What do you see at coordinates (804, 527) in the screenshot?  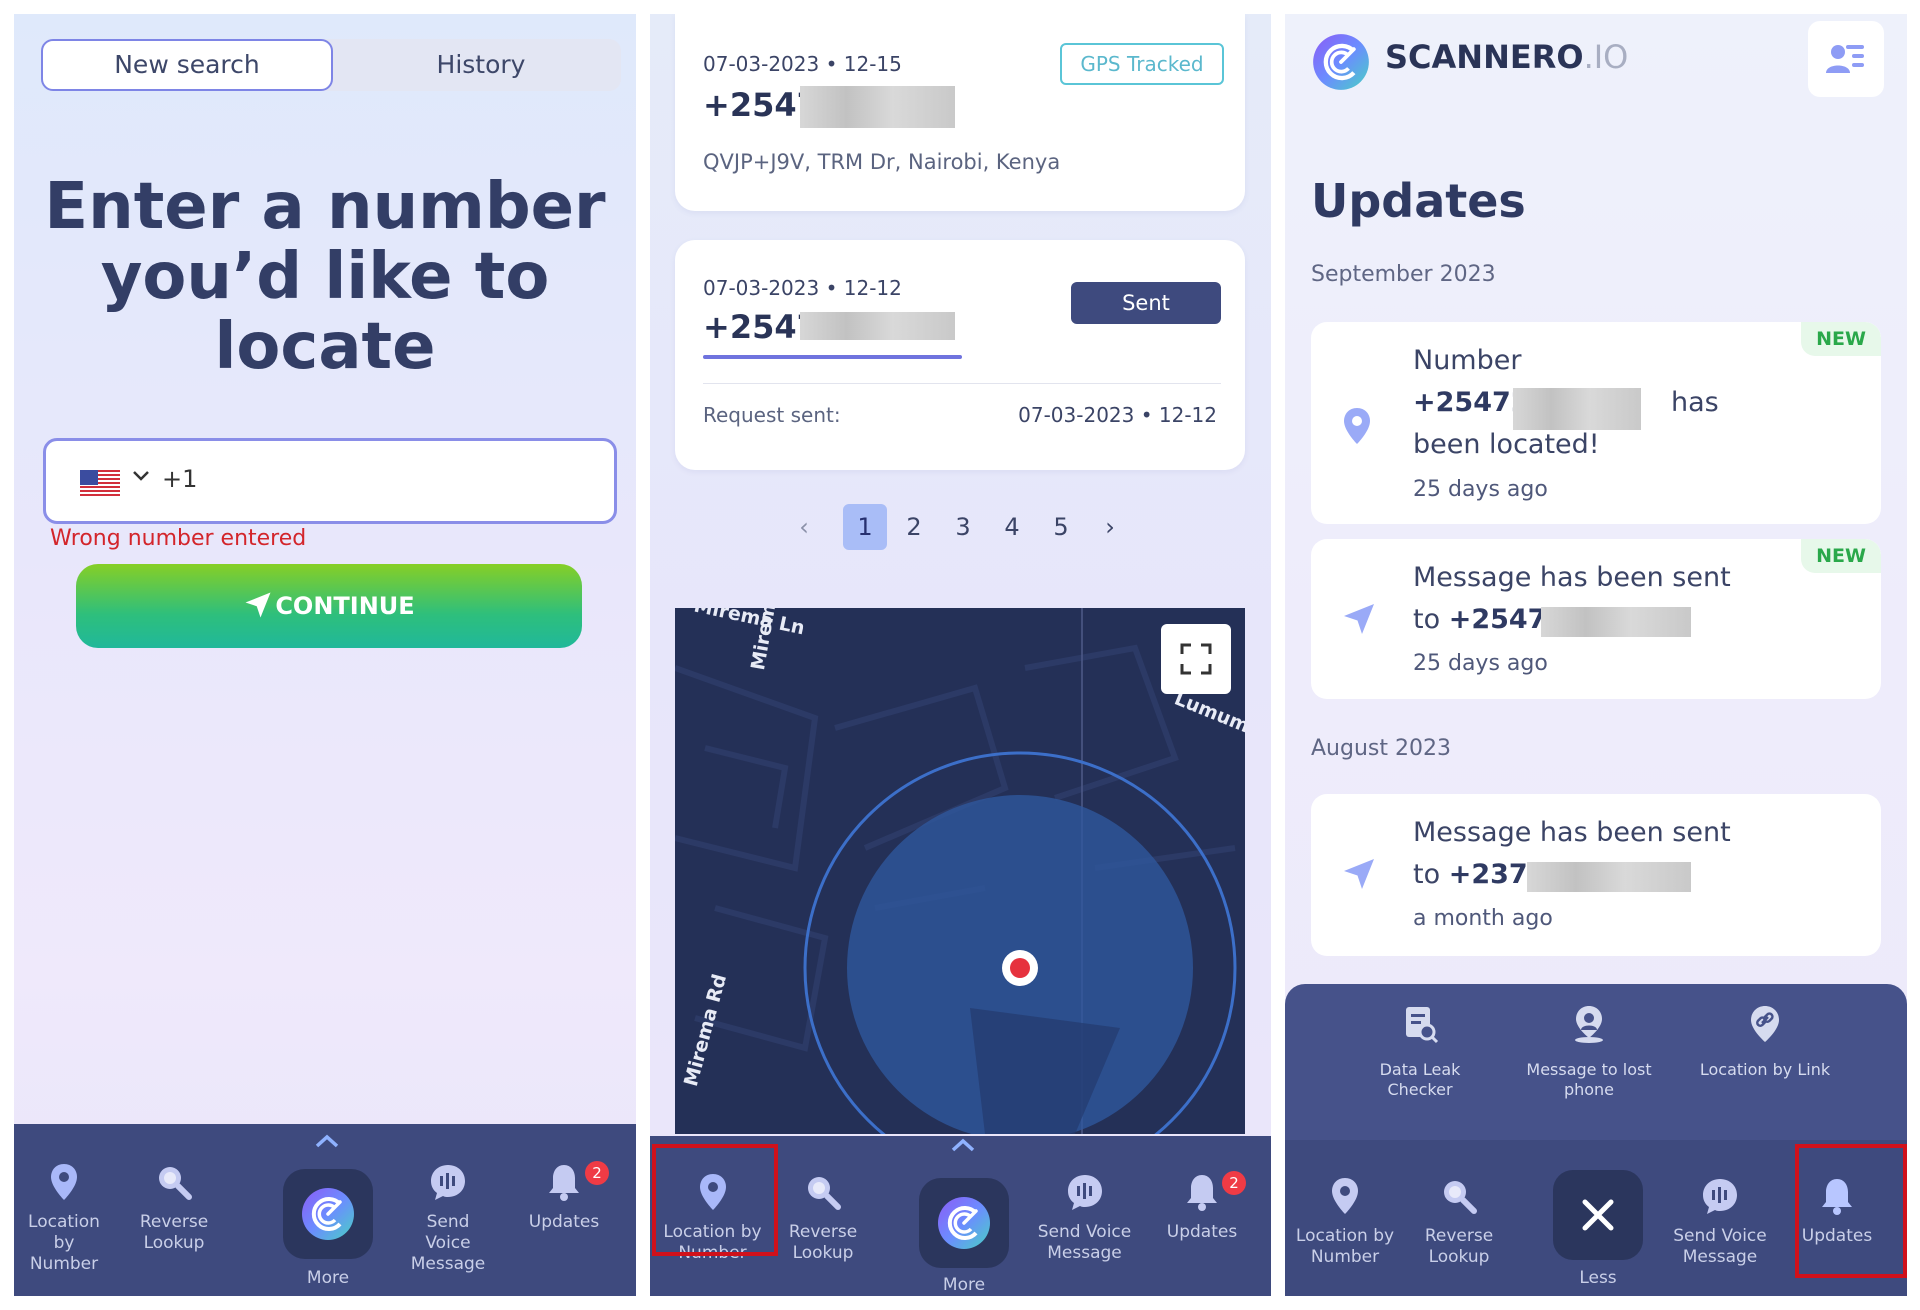 I see `prev-page-button: ‹` at bounding box center [804, 527].